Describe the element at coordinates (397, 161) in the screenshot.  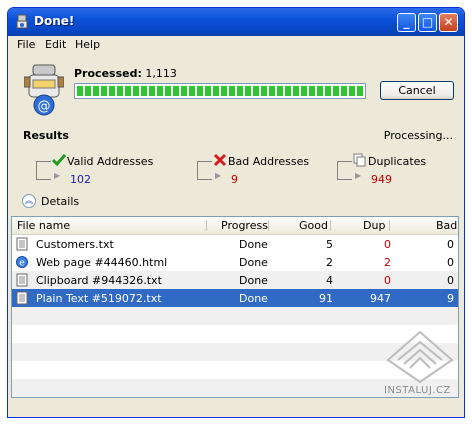
I see `duplicates-label: Duplicates` at that location.